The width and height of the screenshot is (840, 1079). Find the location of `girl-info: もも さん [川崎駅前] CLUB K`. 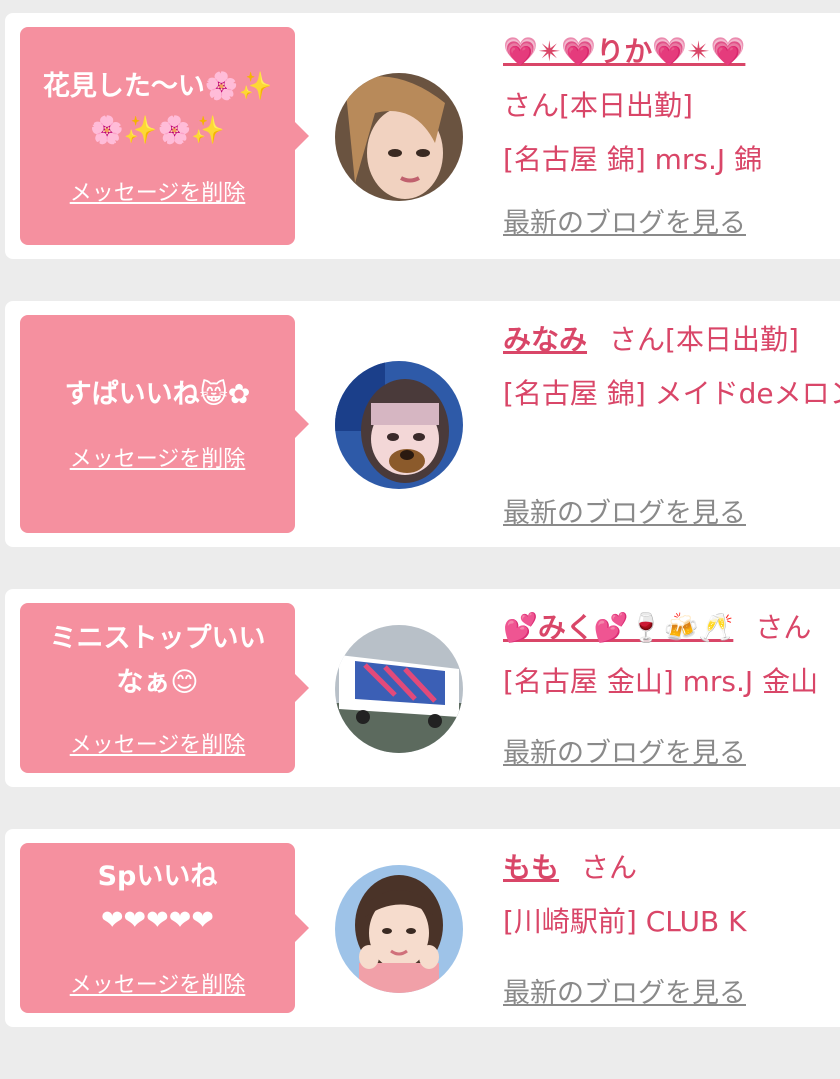

girl-info: もも さん [川崎駅前] CLUB K is located at coordinates (671, 895).